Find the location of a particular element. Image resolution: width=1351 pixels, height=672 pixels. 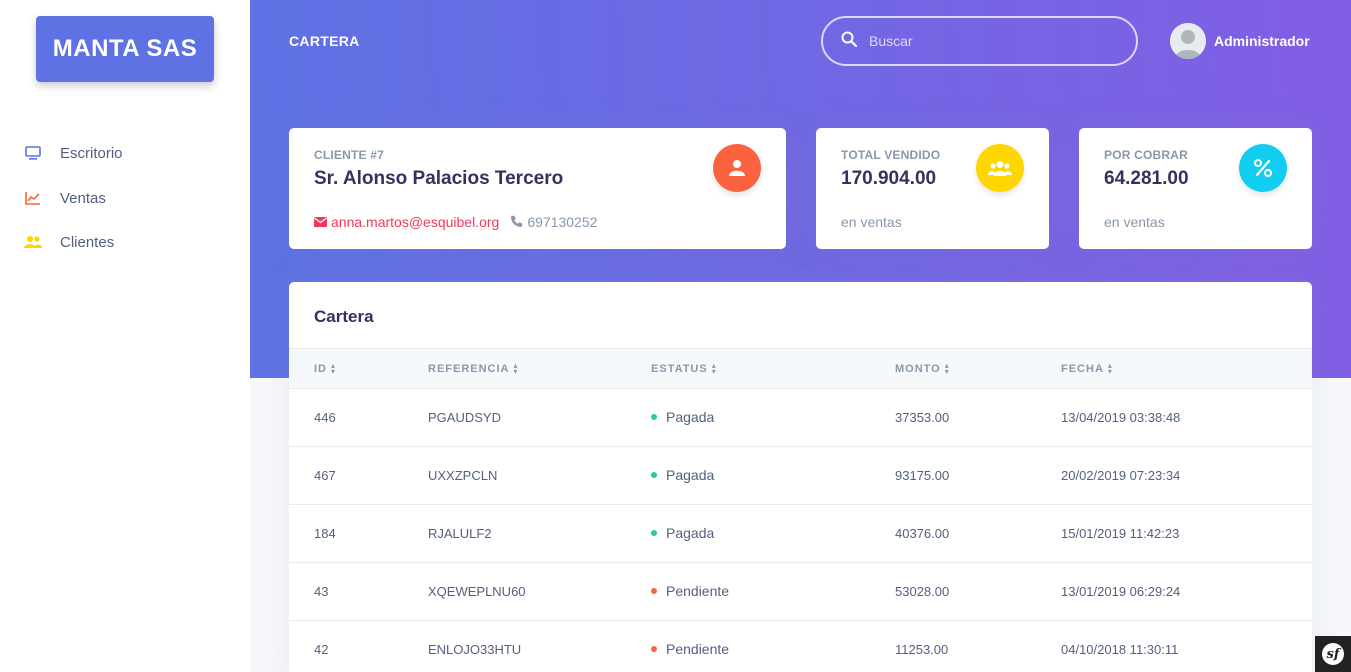

cell-ref: RJALULF2 is located at coordinates (460, 533).